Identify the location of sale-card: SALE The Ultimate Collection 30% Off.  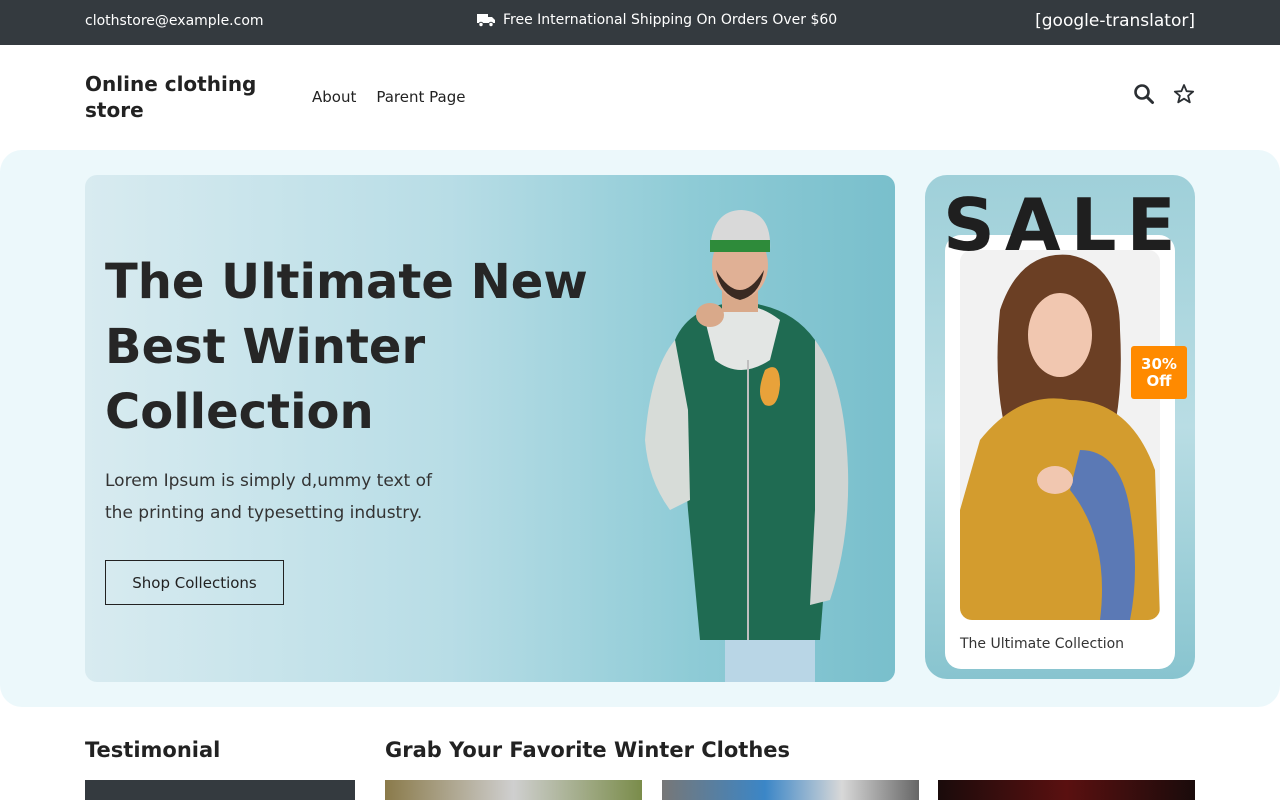
(1060, 427).